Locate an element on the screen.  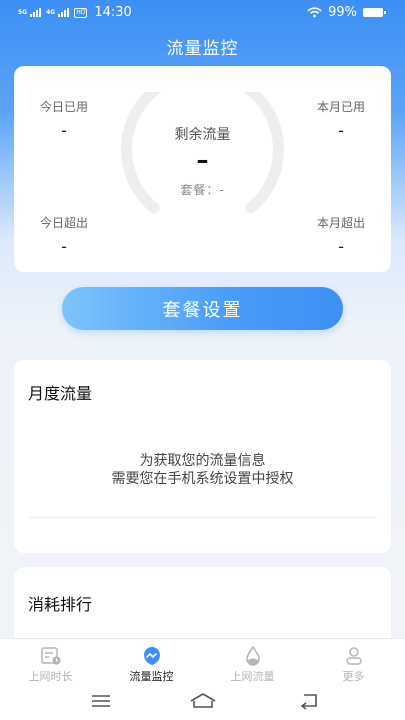
bottom-tab-bar: 上网时长 流量监控 上网流量 更多 is located at coordinates (202, 662).